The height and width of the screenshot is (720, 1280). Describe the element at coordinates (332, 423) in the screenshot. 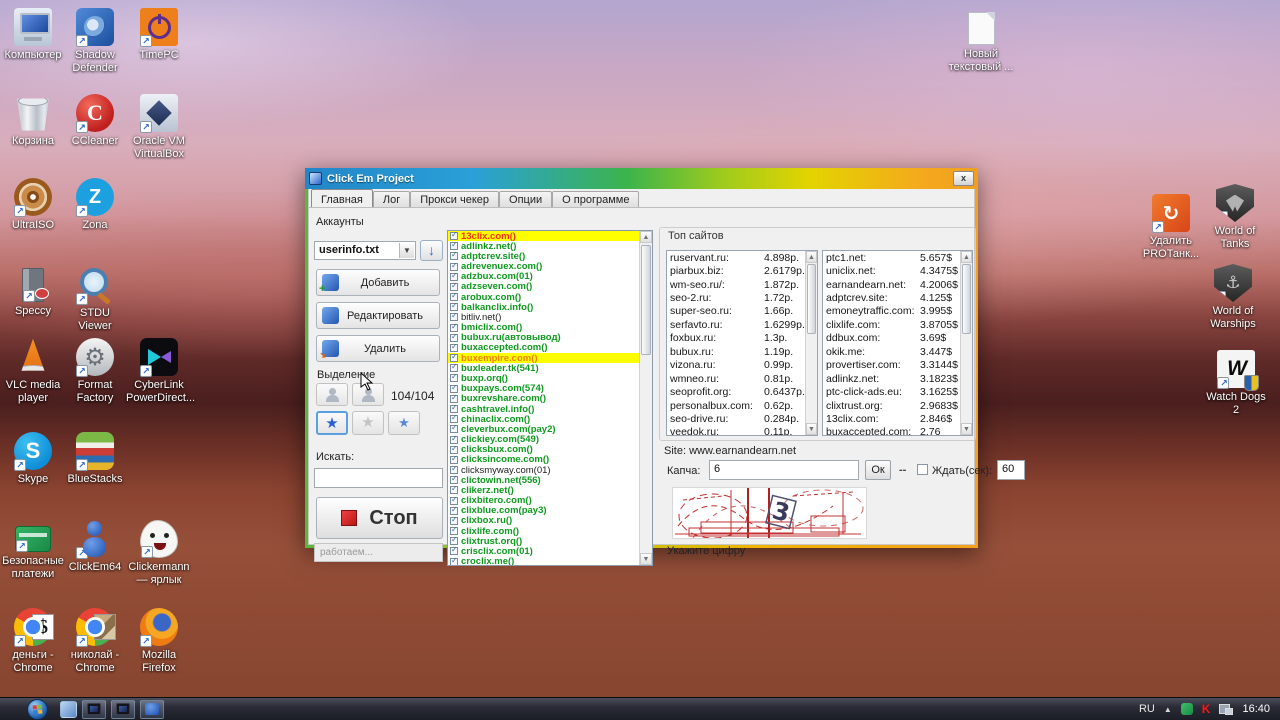

I see `star-select-button: ★` at that location.